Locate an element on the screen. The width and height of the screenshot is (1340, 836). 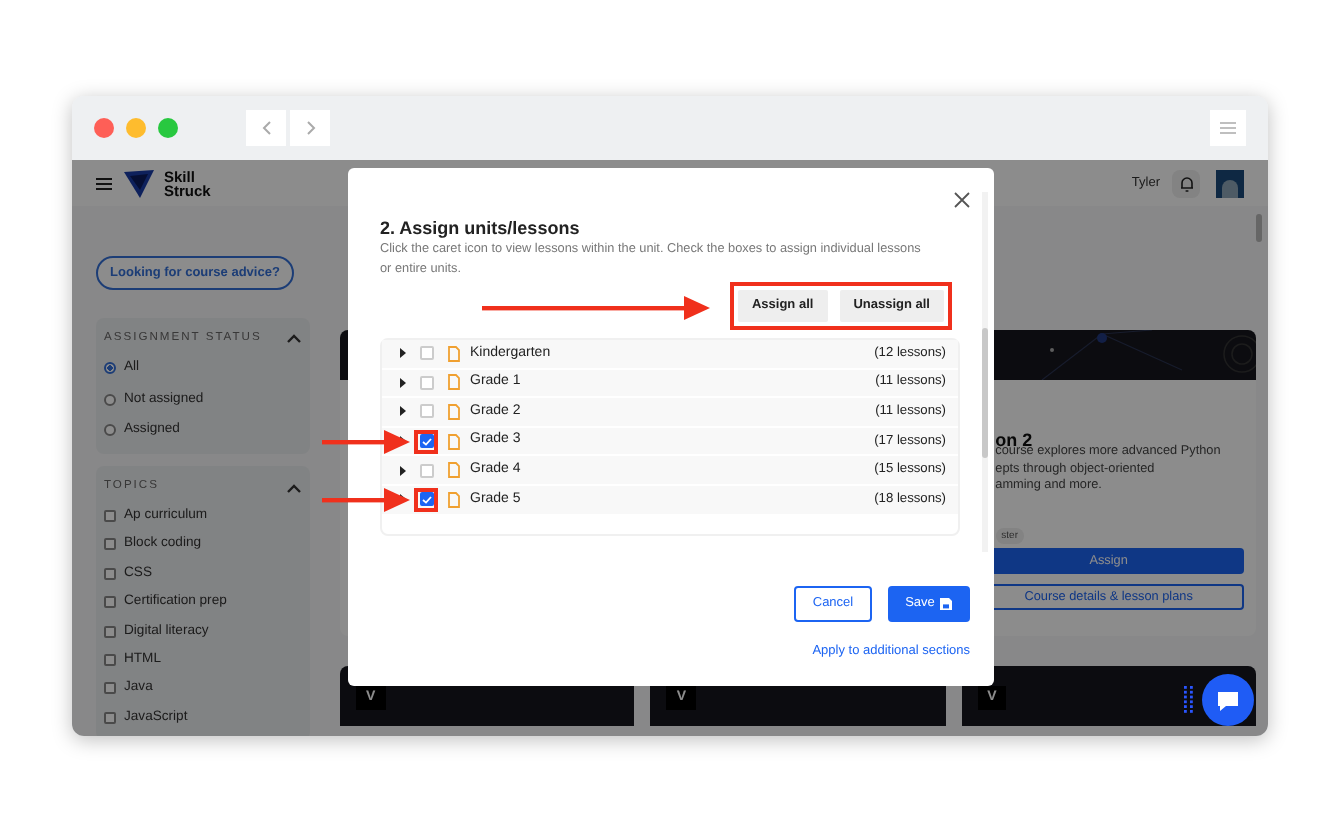
dialog-title: 2. Assign units/lessons is located at coordinates (481, 228).